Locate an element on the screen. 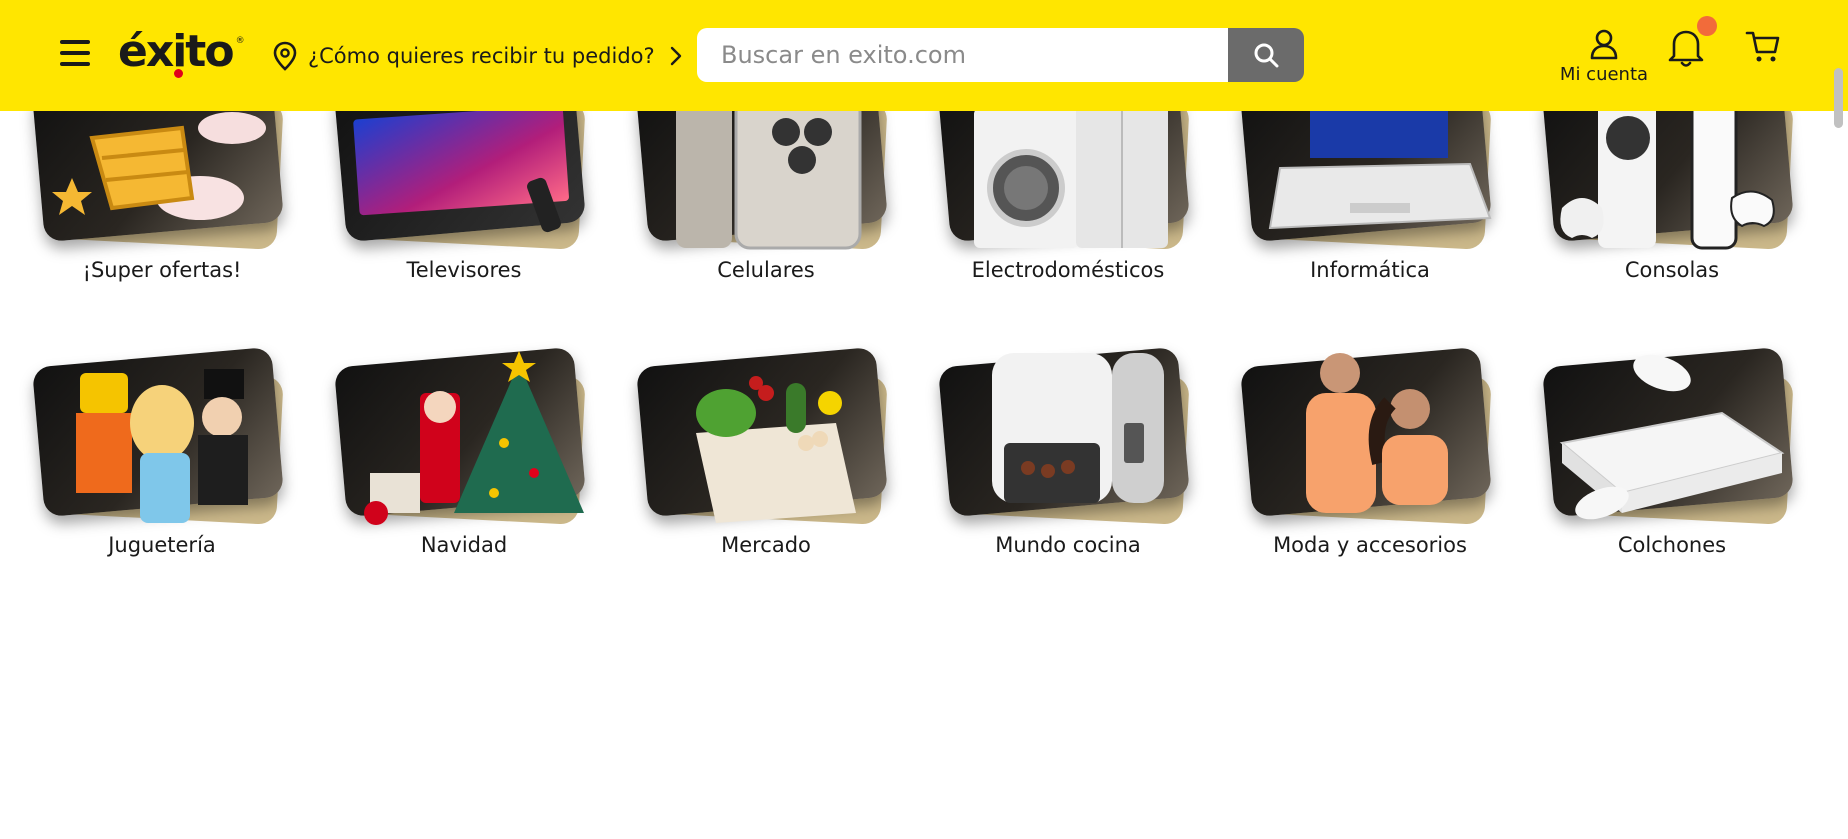 Image resolution: width=1848 pixels, height=839 pixels. category-jugueteria: Juguetería is located at coordinates (161, 450).